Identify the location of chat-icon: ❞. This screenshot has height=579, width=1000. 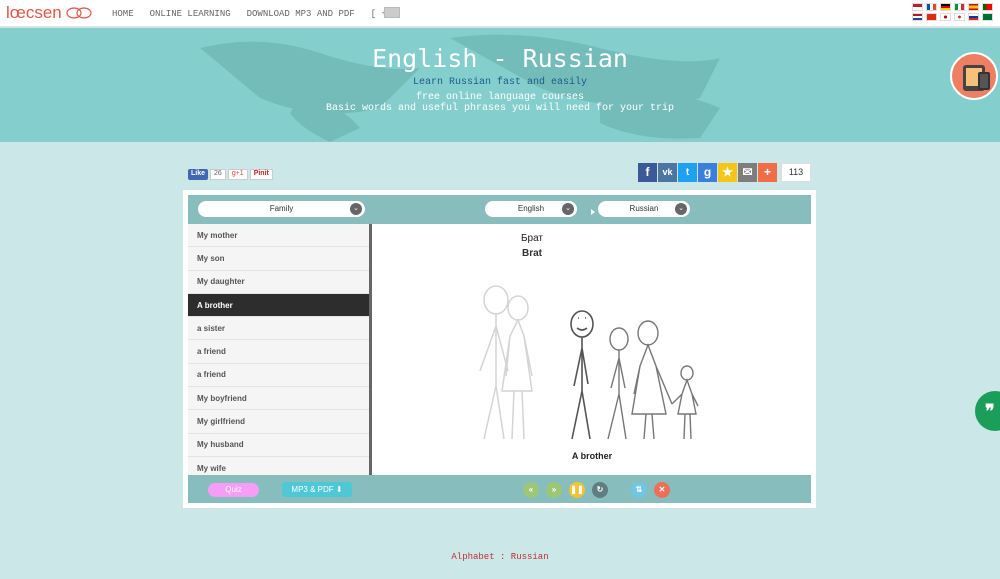
(987, 411).